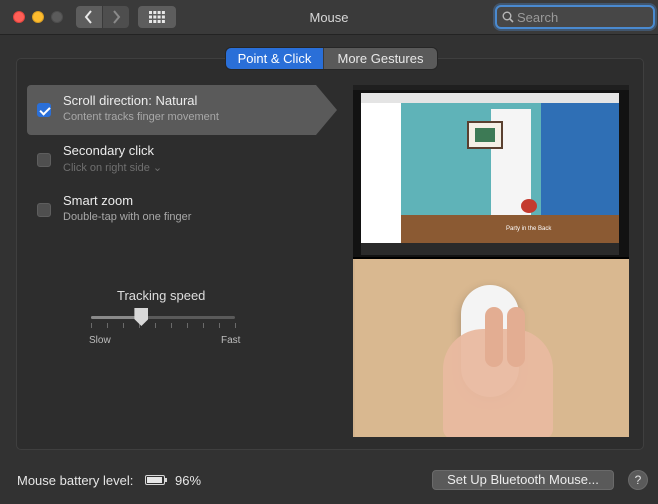  Describe the element at coordinates (44, 110) in the screenshot. I see `scroll-direction-checkbox` at that location.